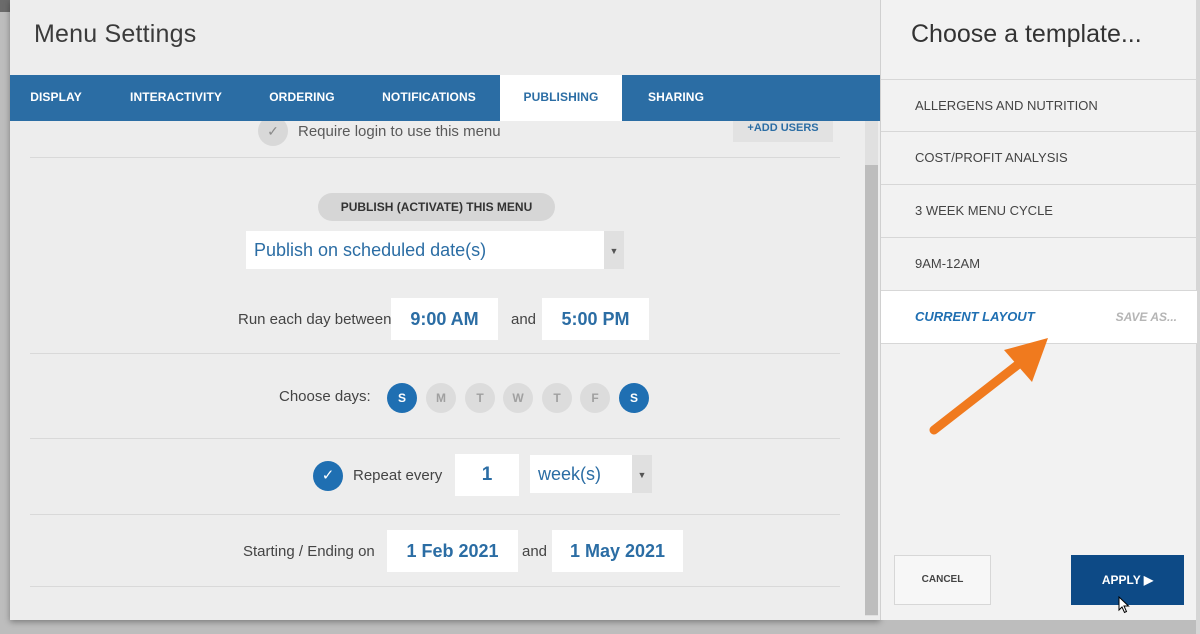  What do you see at coordinates (452, 551) in the screenshot?
I see `start-date-field: 1 Feb 2021` at bounding box center [452, 551].